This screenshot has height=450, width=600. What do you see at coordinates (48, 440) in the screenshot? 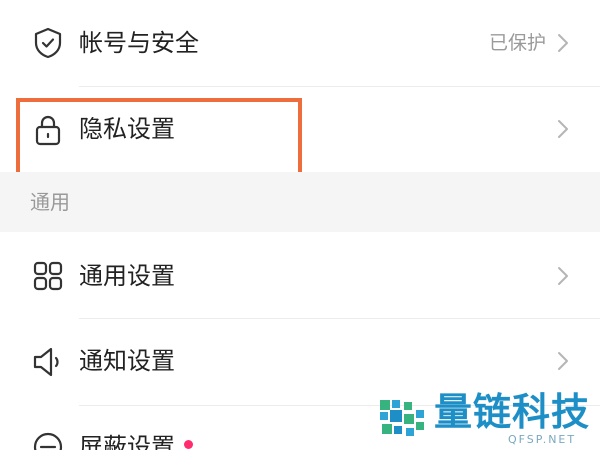
I see `block-icon` at bounding box center [48, 440].